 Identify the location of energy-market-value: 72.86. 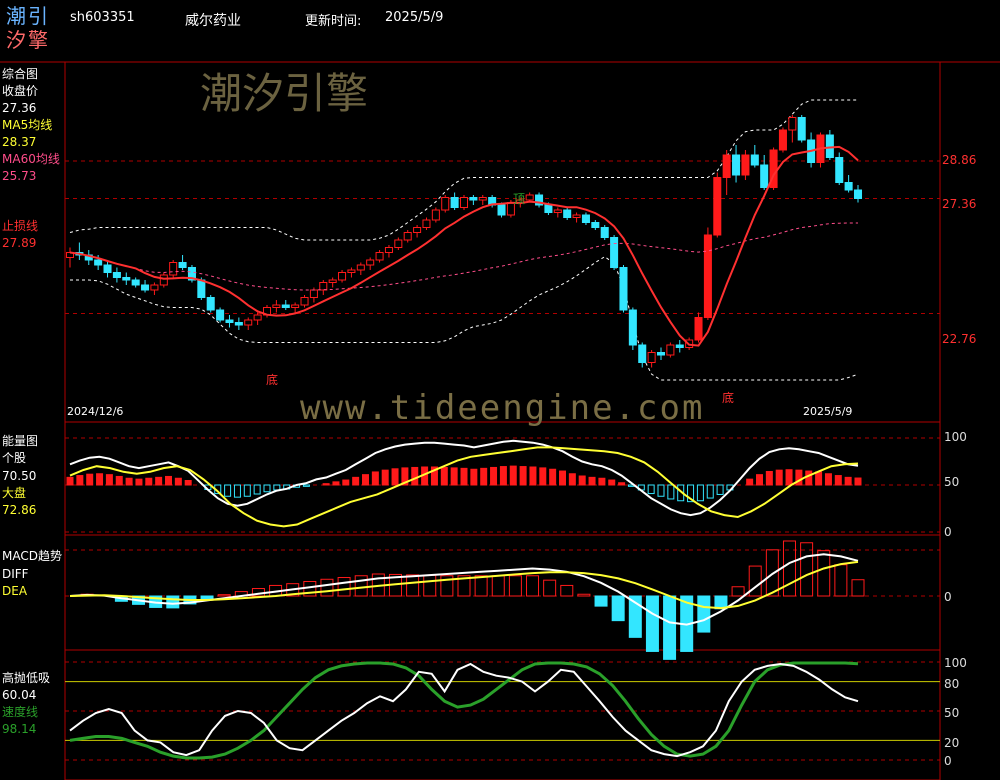
(19, 510).